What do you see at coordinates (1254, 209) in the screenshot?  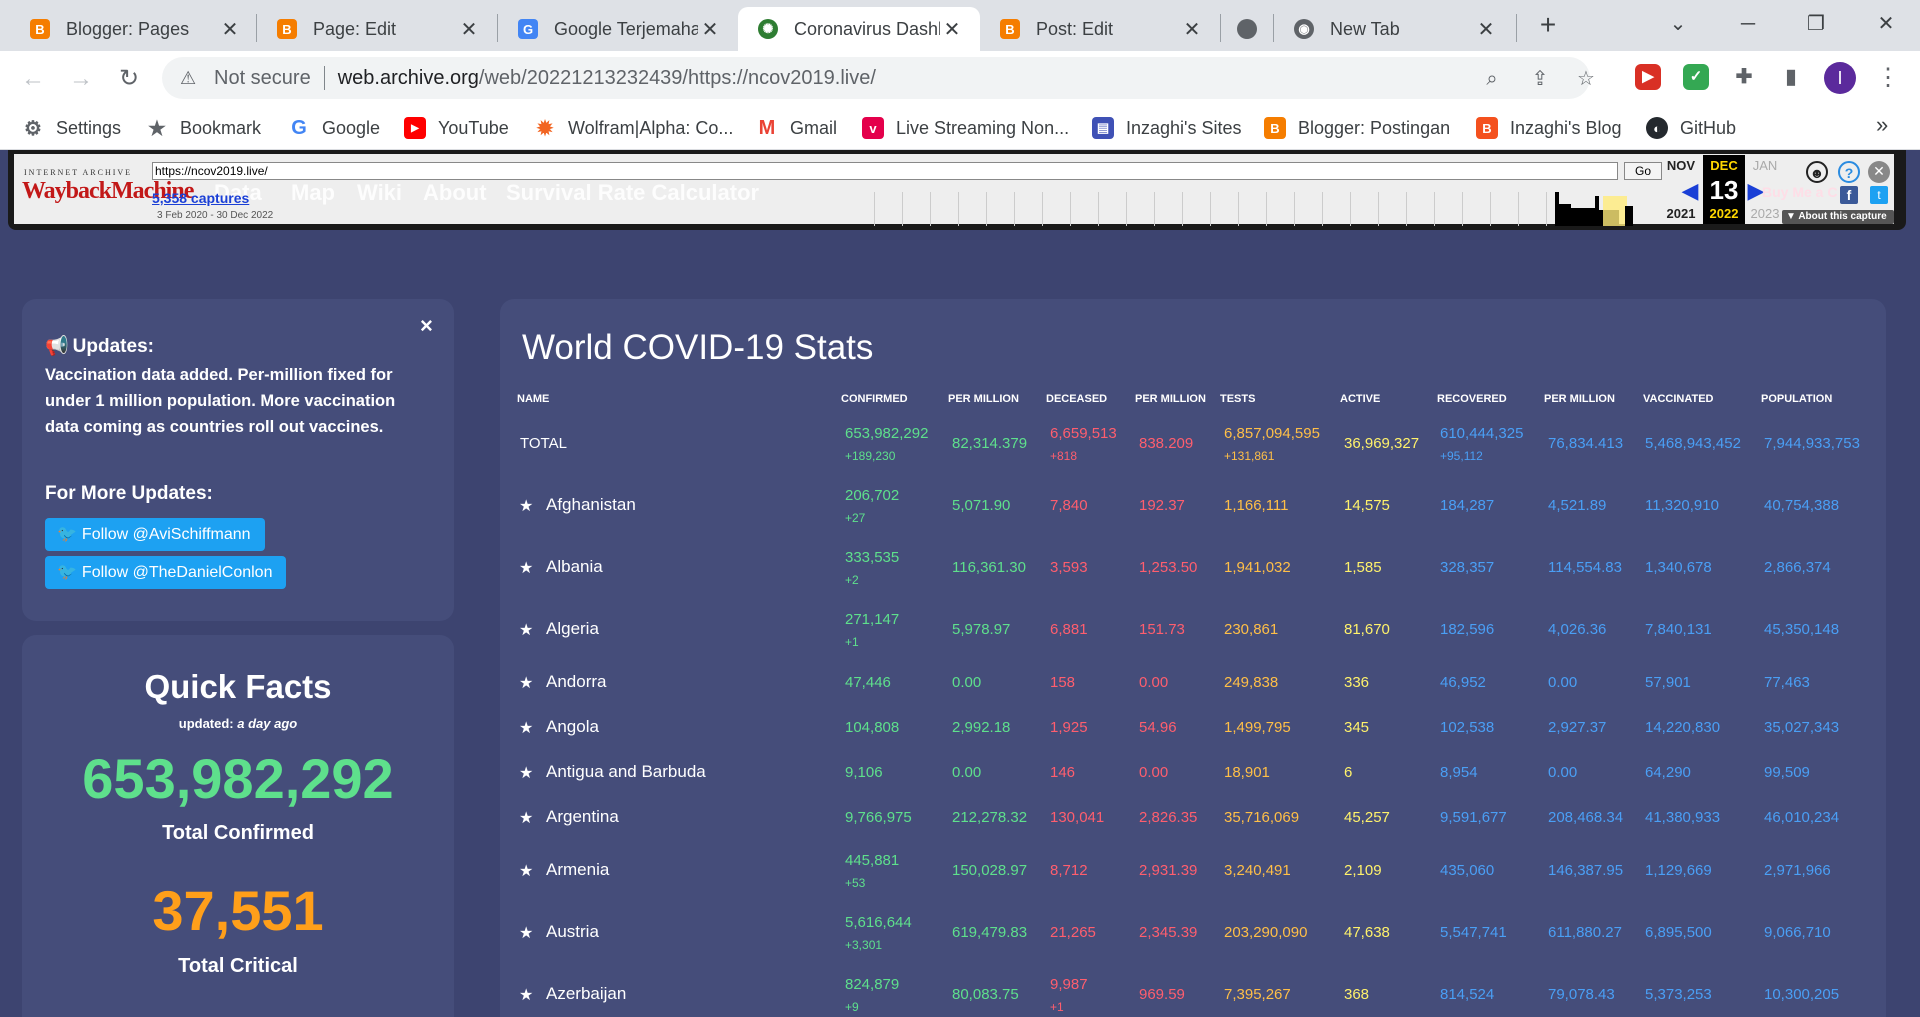 I see `capture-sparkline` at bounding box center [1254, 209].